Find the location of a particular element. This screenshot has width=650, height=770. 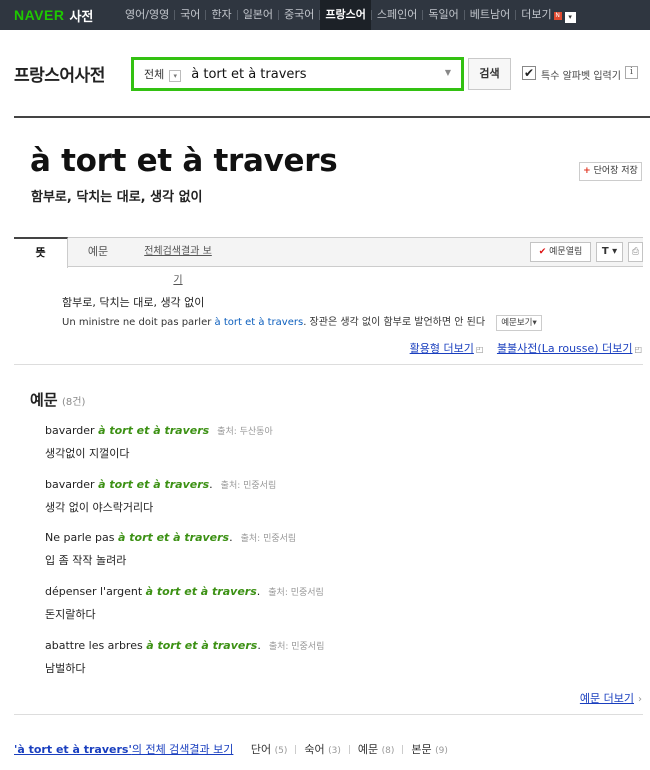

full-results-link: 'à tort et à travers'의 전체 검색결과 보기 is located at coordinates (123, 749).